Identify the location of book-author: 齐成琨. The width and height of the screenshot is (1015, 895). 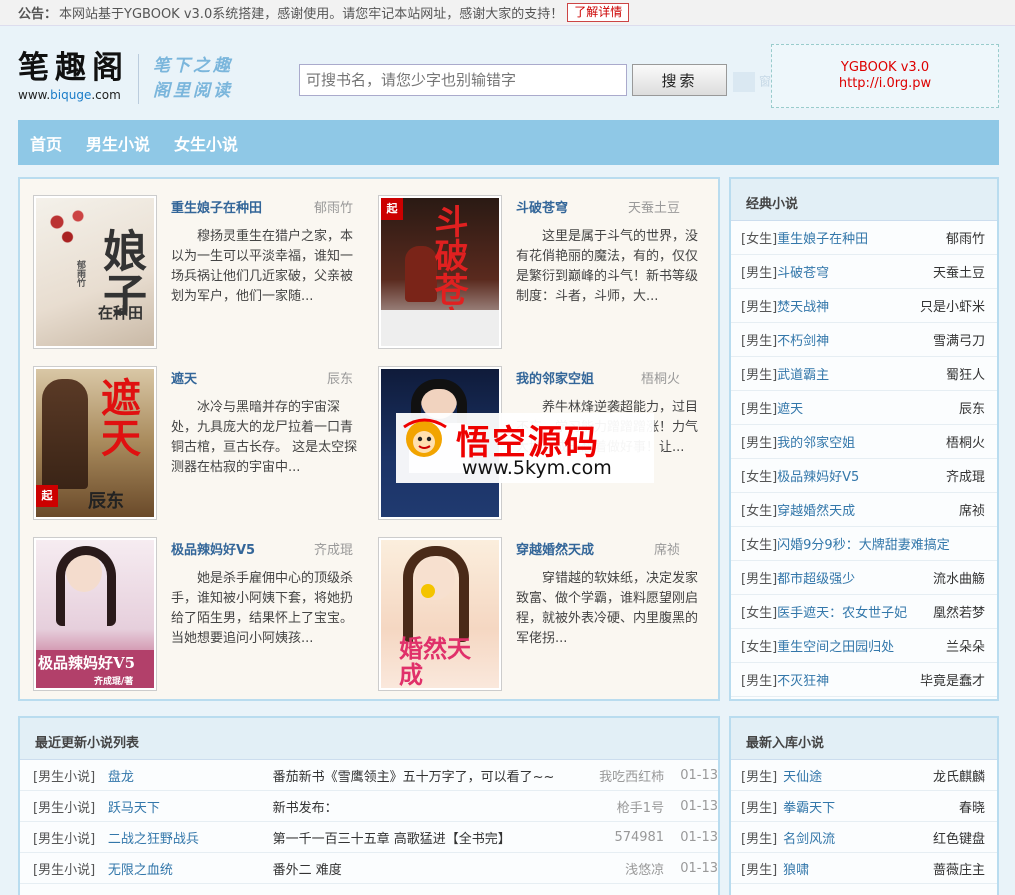
(965, 477).